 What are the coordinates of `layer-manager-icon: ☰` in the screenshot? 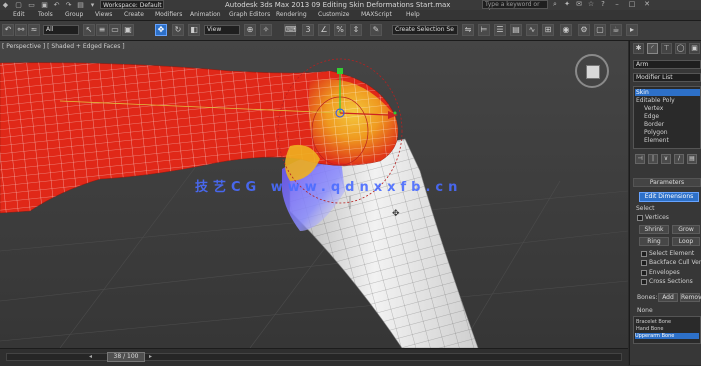 It's located at (500, 30).